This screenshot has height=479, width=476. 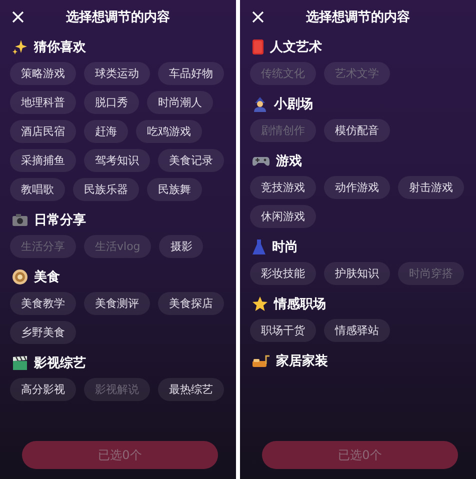 What do you see at coordinates (431, 187) in the screenshot?
I see `topic-chip: 射击游戏` at bounding box center [431, 187].